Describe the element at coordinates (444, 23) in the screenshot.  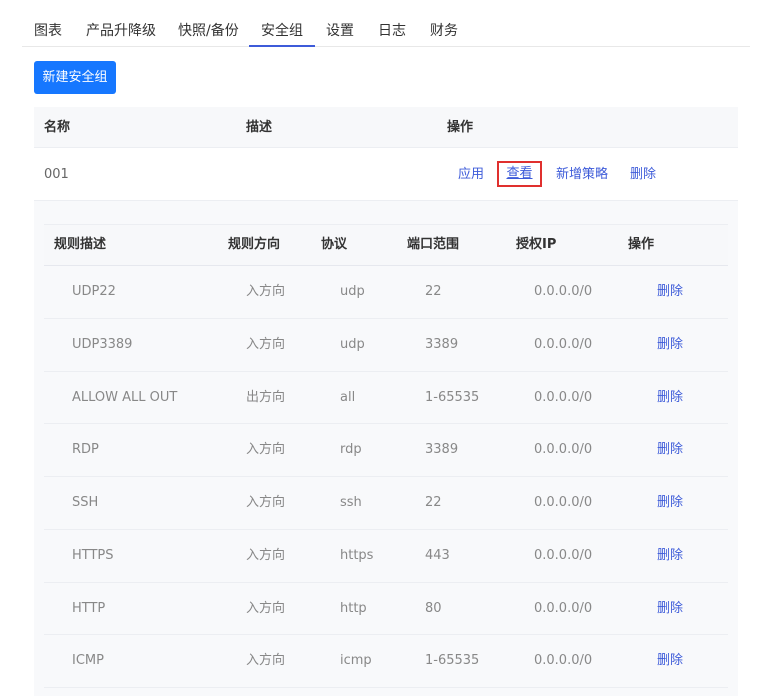
I see `tab-finance: 财务` at that location.